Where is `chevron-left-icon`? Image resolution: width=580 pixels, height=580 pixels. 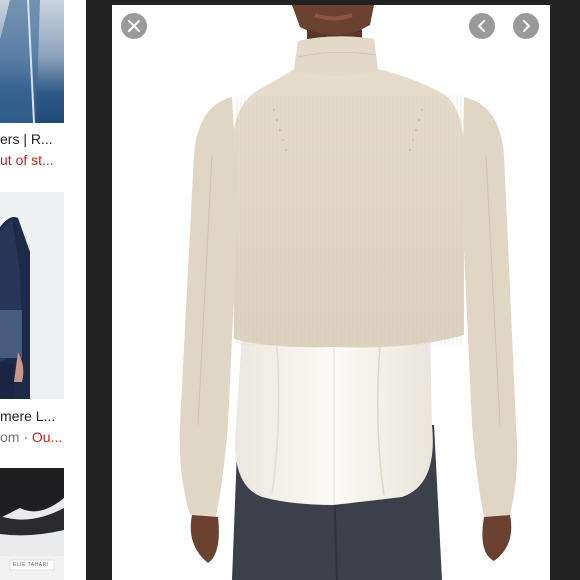
chevron-left-icon is located at coordinates (481, 26).